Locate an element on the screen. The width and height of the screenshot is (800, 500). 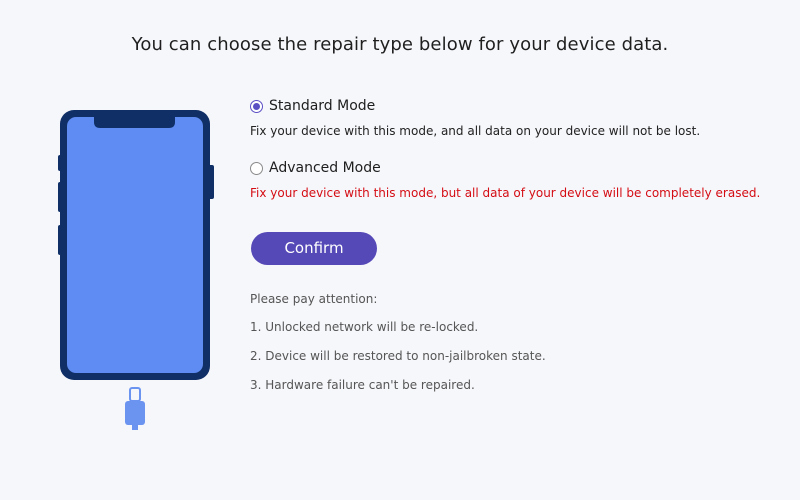
attention-item: 3. Hardware failure can't be repaired. is located at coordinates (362, 385).